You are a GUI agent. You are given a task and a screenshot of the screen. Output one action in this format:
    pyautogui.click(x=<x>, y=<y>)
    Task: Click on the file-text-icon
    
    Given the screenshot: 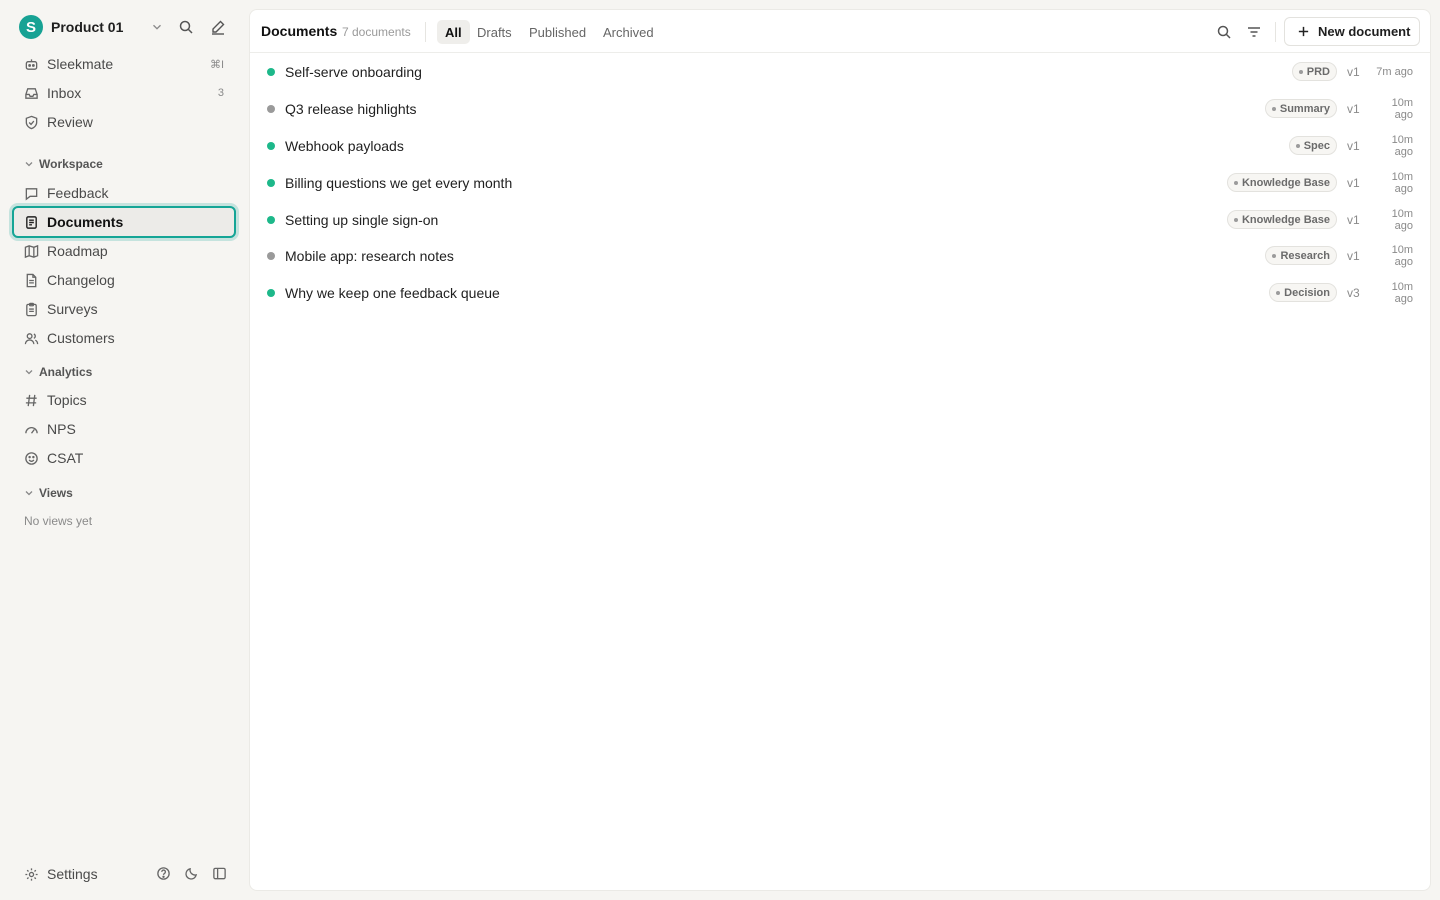 What is the action you would take?
    pyautogui.click(x=31, y=280)
    